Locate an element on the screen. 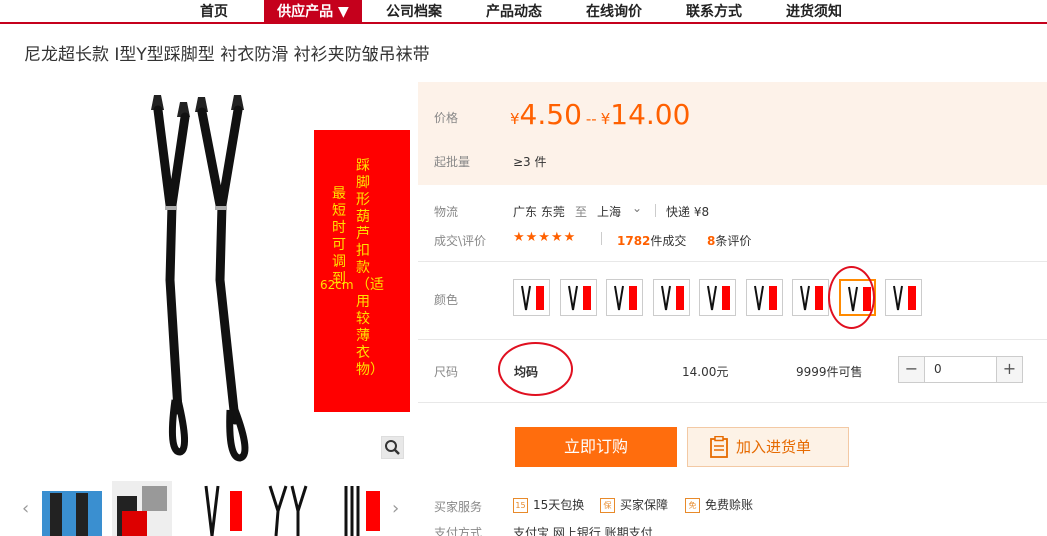 The image size is (1047, 536). quantity-input is located at coordinates (961, 369).